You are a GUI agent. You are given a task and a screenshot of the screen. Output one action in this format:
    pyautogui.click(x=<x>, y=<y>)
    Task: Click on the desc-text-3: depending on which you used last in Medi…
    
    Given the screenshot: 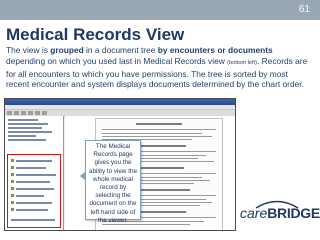 What is the action you would take?
    pyautogui.click(x=117, y=60)
    